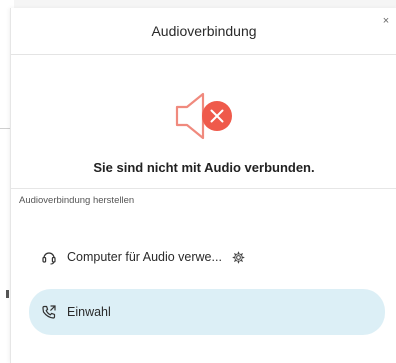  I want to click on section-label: Audioverbindung herstellen, so click(77, 200).